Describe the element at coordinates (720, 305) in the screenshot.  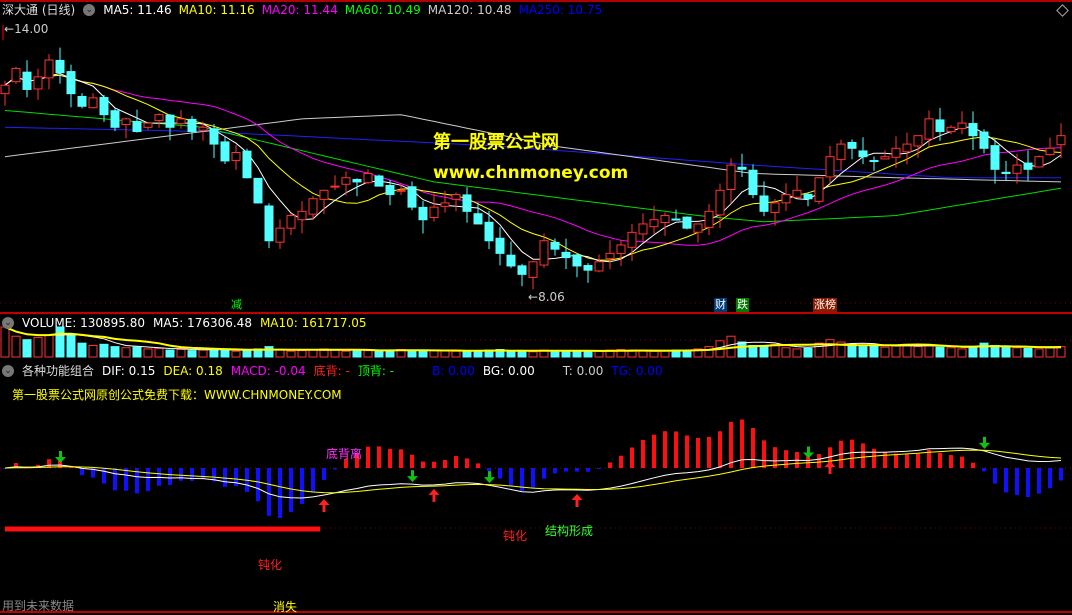
I see `event-tag: 财` at that location.